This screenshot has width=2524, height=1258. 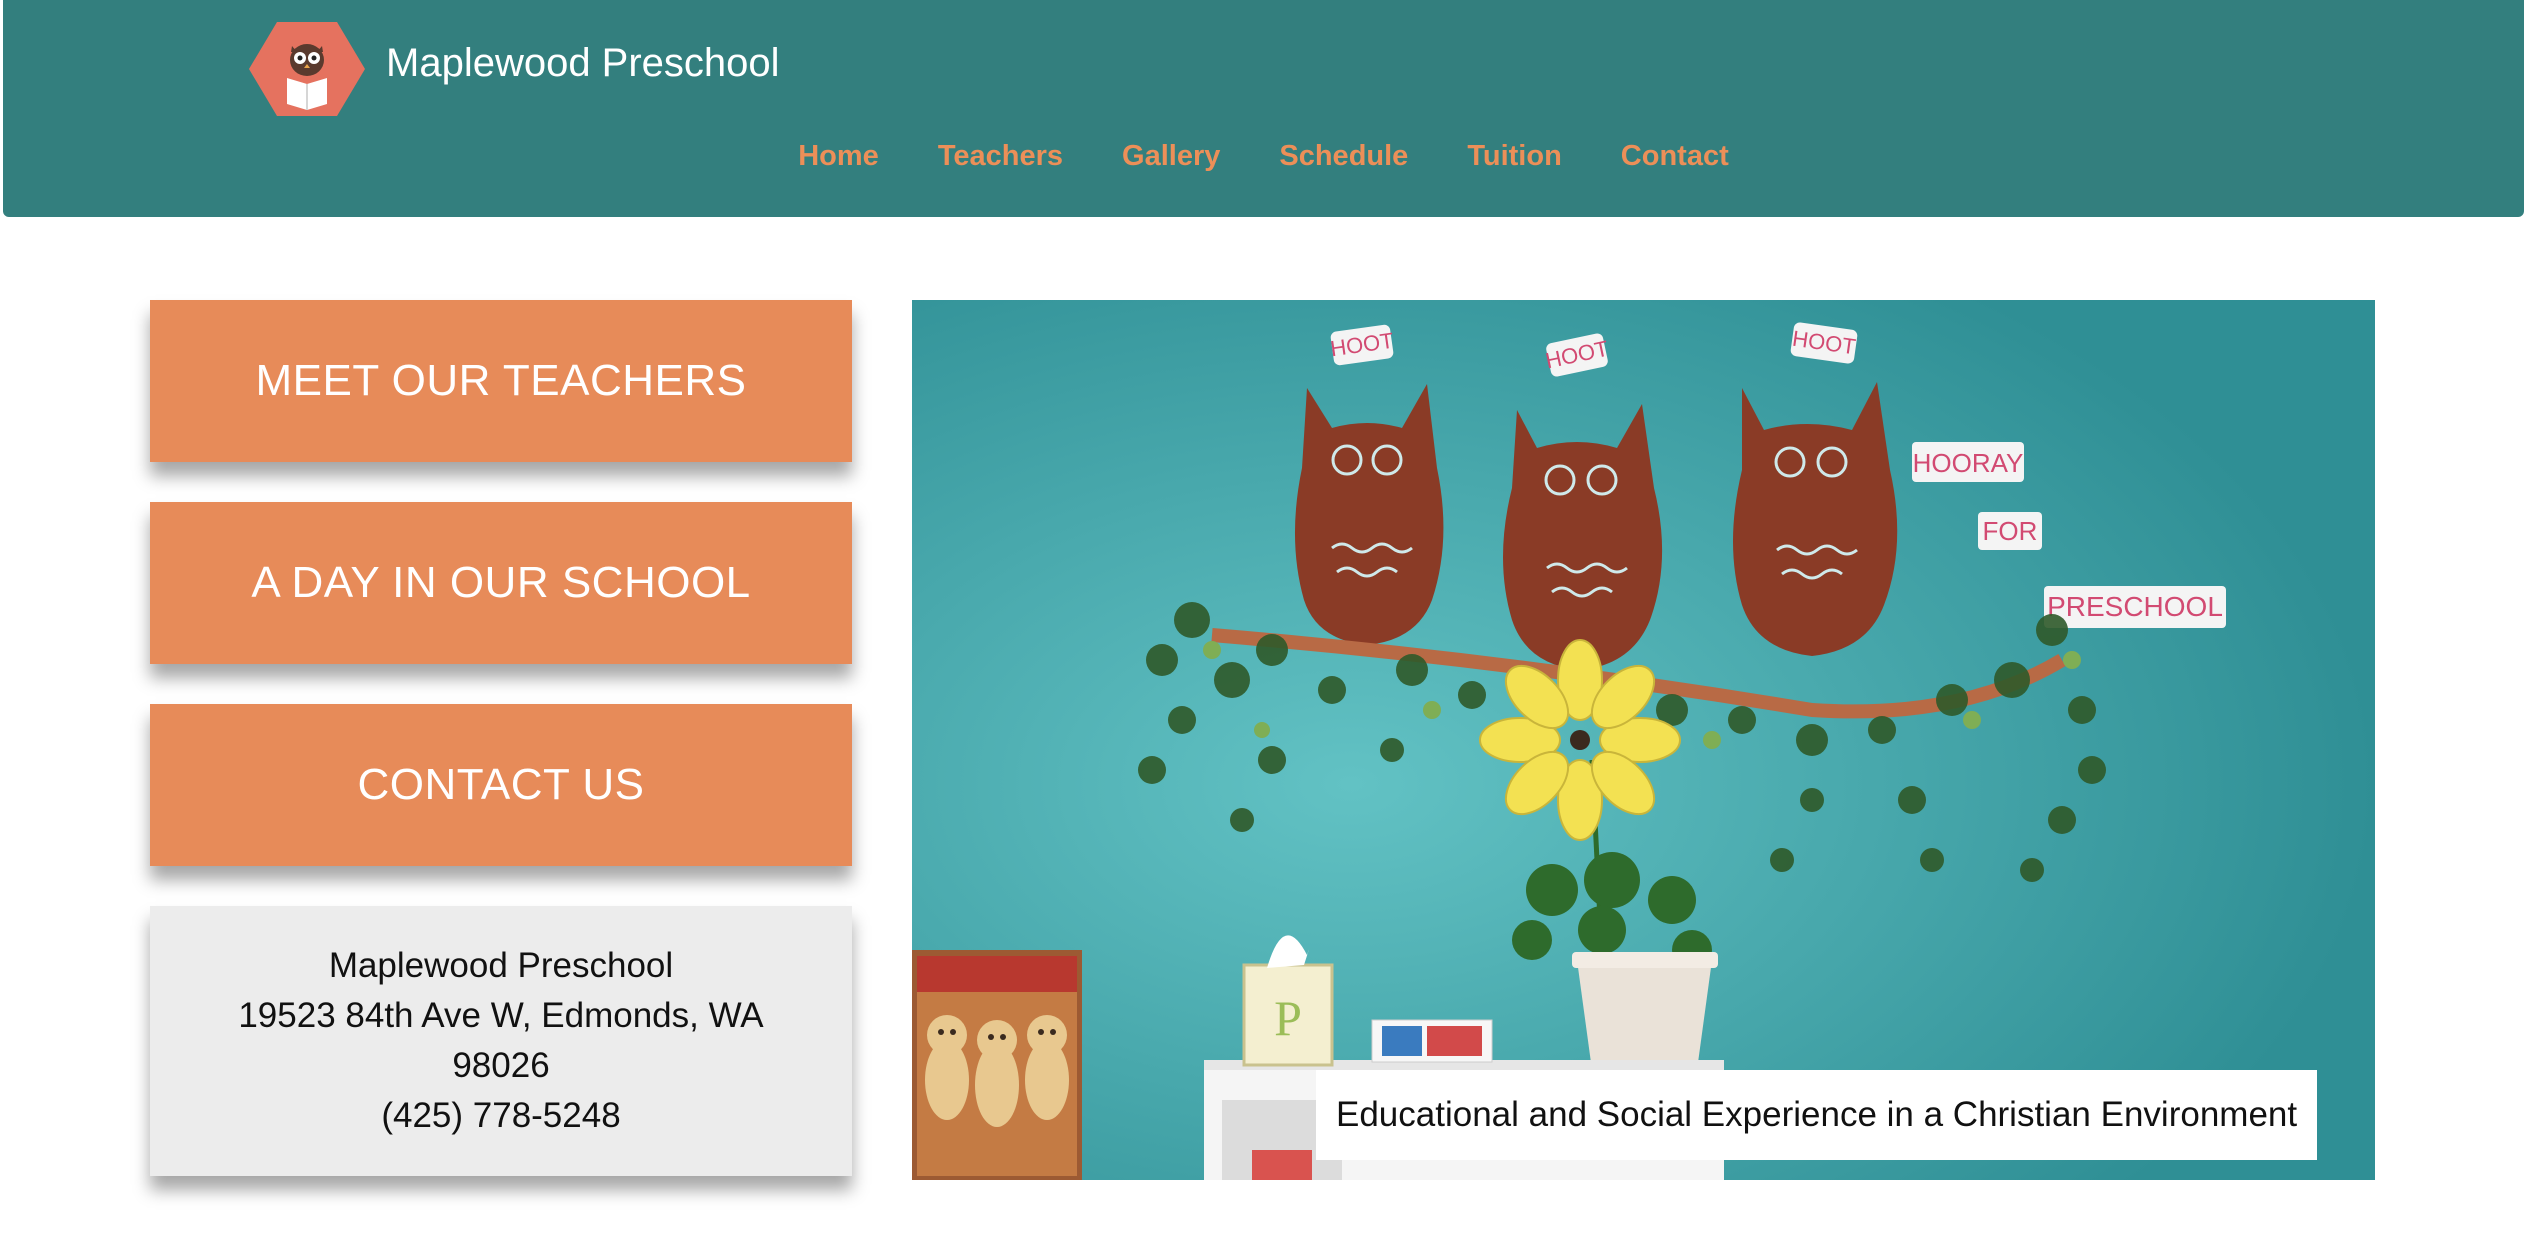 I want to click on contact-us-button: CONTACT US, so click(x=501, y=785).